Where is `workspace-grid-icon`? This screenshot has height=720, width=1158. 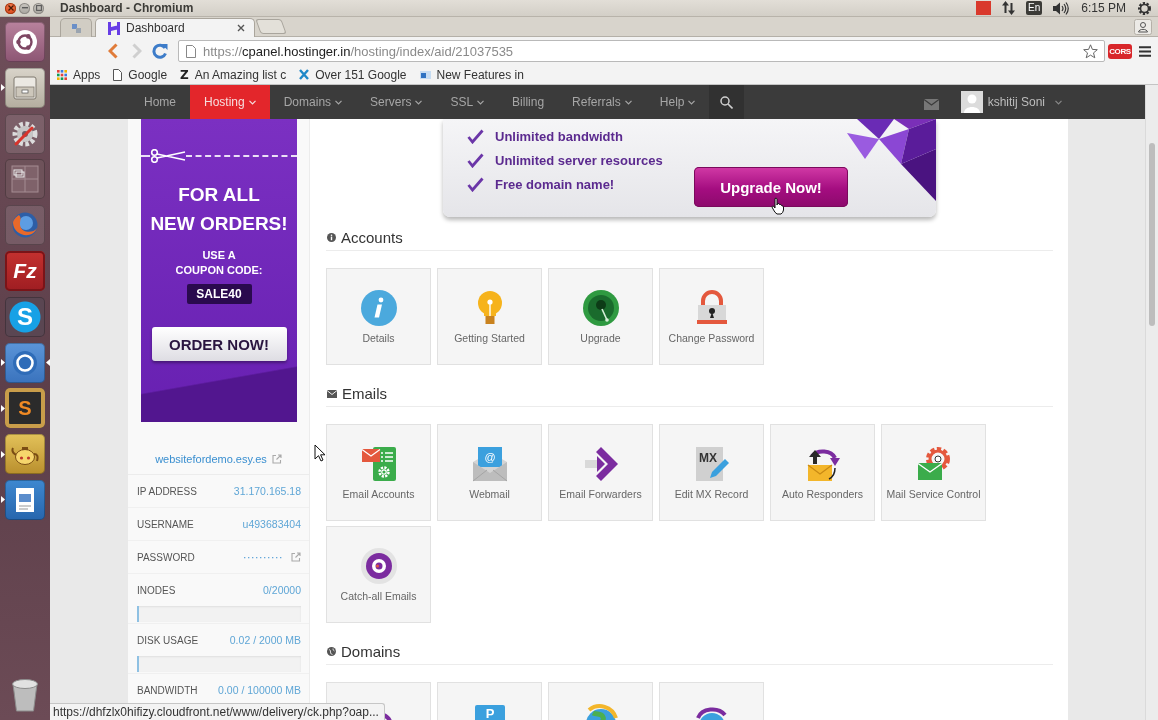 workspace-grid-icon is located at coordinates (25, 179).